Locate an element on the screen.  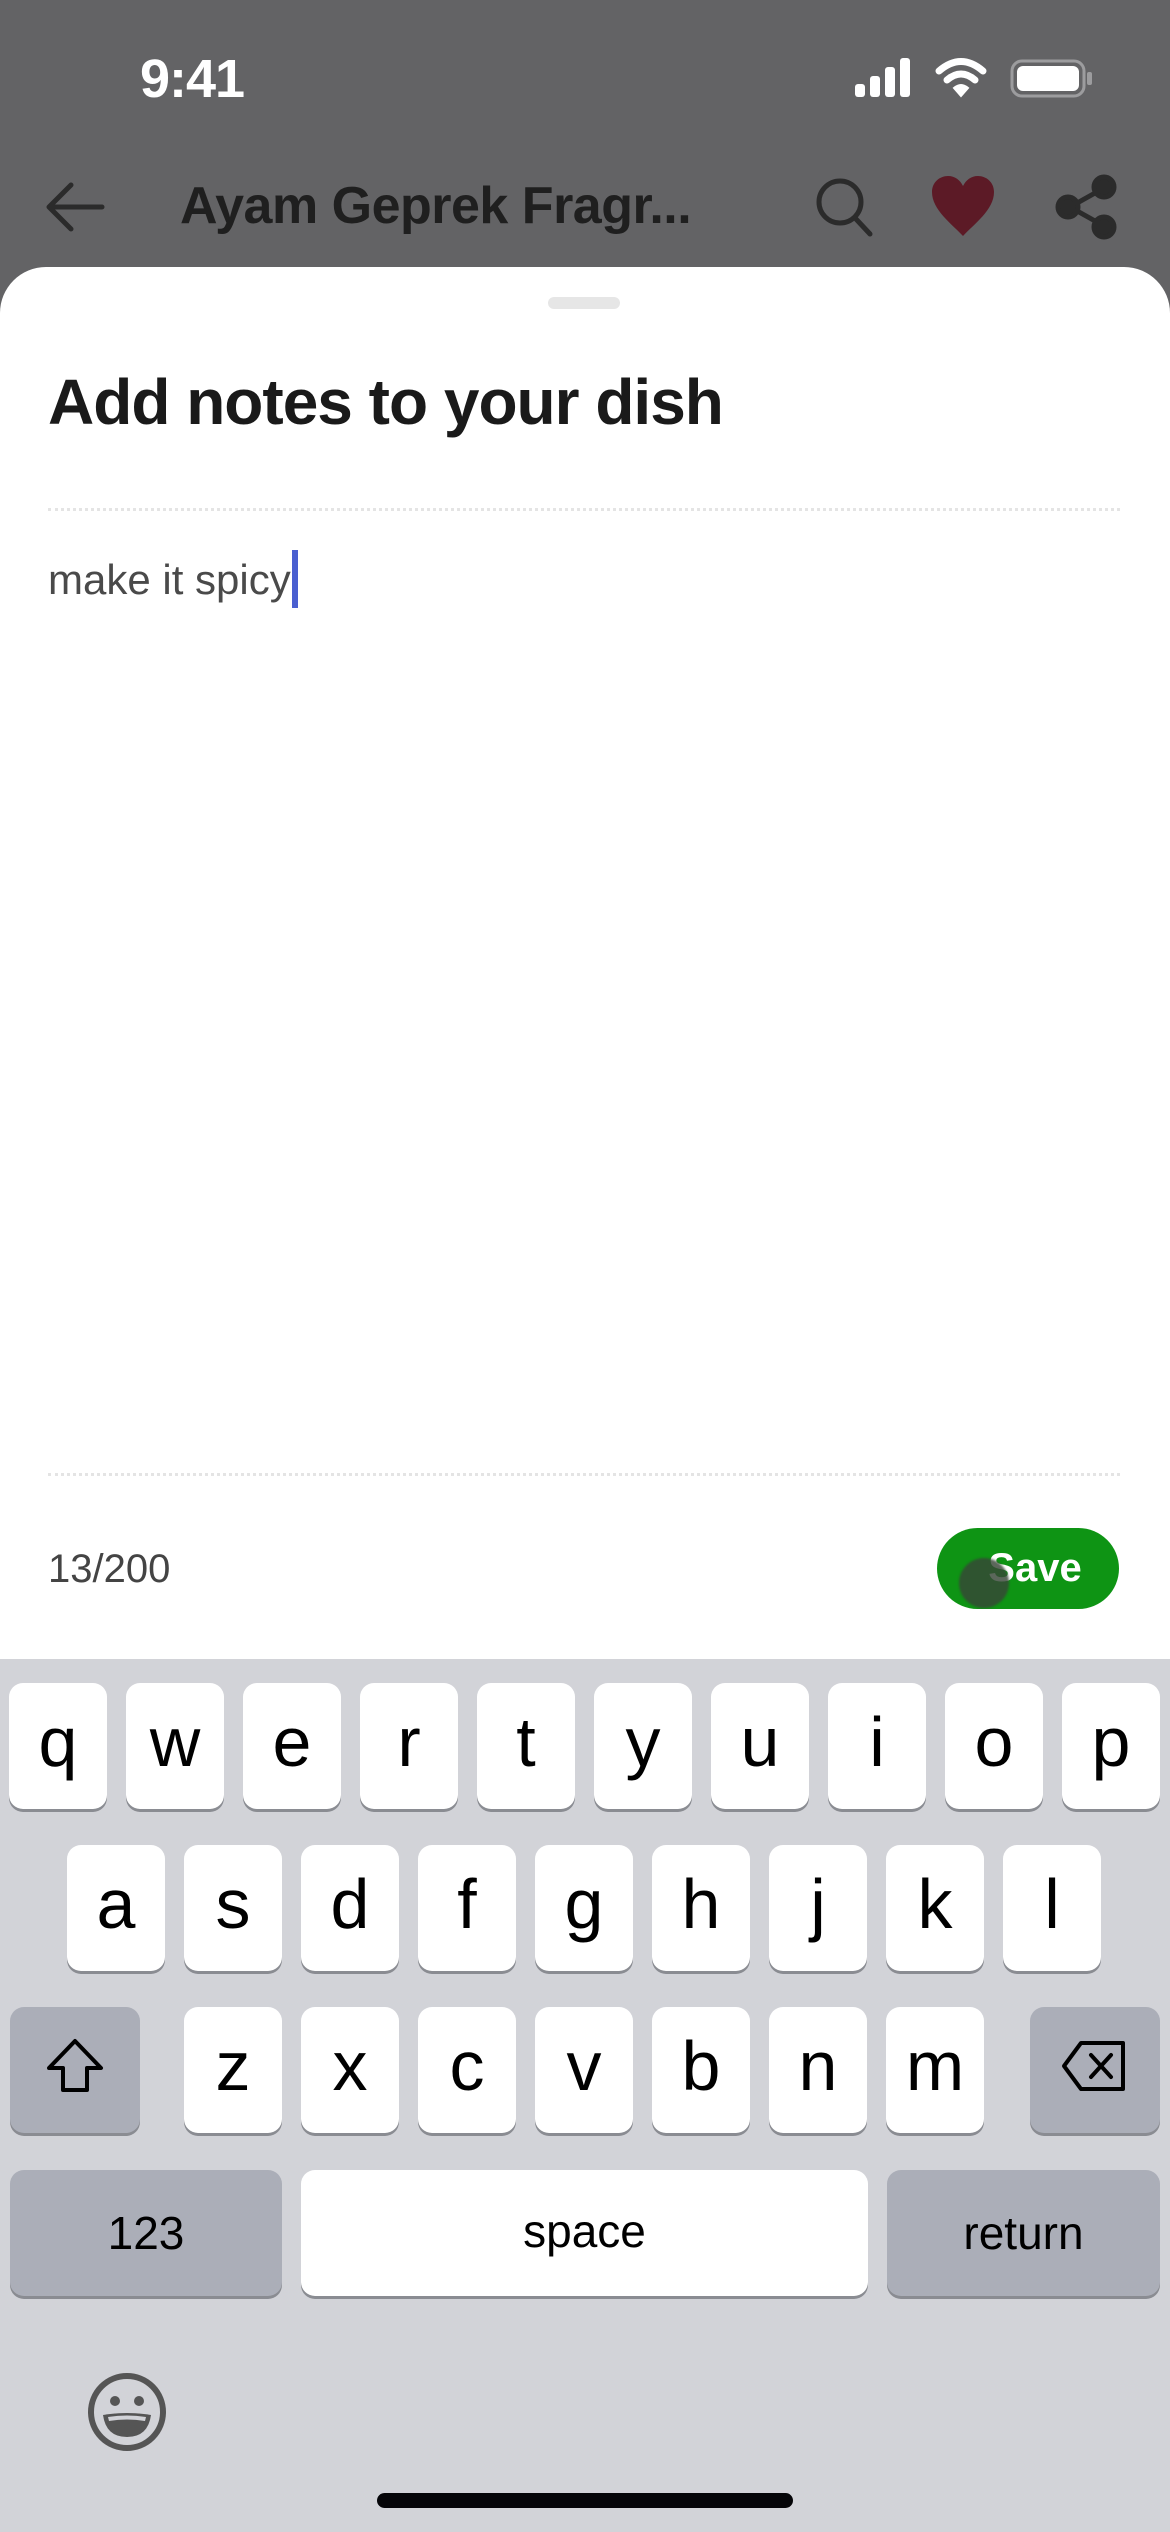
key-d: d is located at coordinates (350, 1908).